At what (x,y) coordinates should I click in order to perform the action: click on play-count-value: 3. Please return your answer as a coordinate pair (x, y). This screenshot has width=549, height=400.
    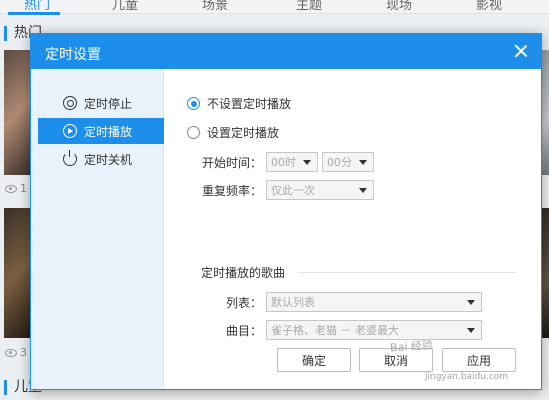
    Looking at the image, I should click on (23, 352).